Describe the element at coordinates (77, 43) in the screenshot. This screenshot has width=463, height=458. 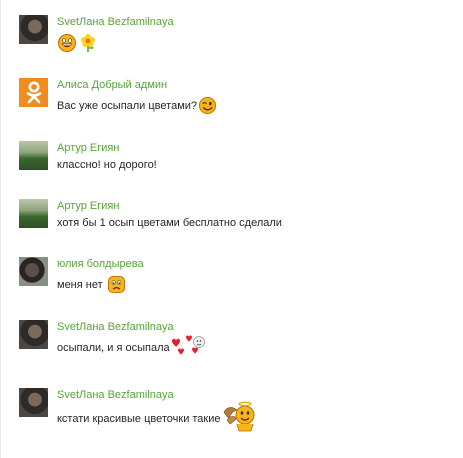
I see `comment-text` at that location.